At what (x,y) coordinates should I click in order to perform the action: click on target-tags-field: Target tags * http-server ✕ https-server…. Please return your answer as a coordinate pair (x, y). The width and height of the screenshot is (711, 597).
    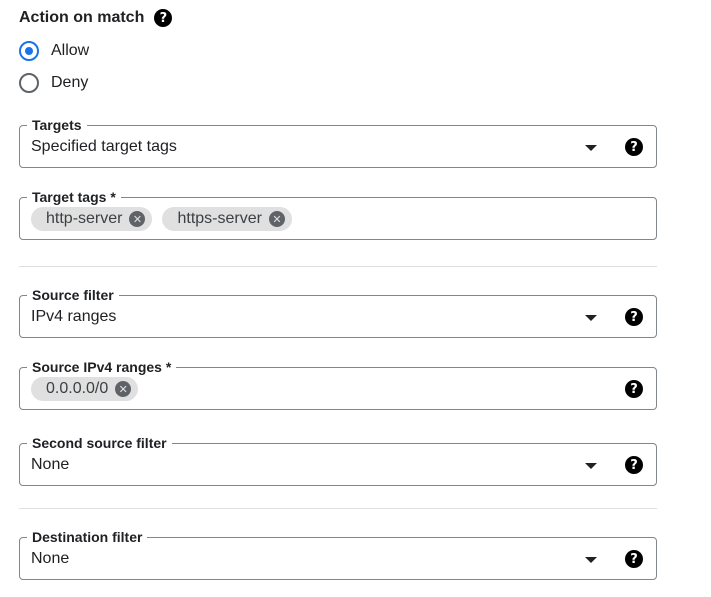
    Looking at the image, I should click on (338, 214).